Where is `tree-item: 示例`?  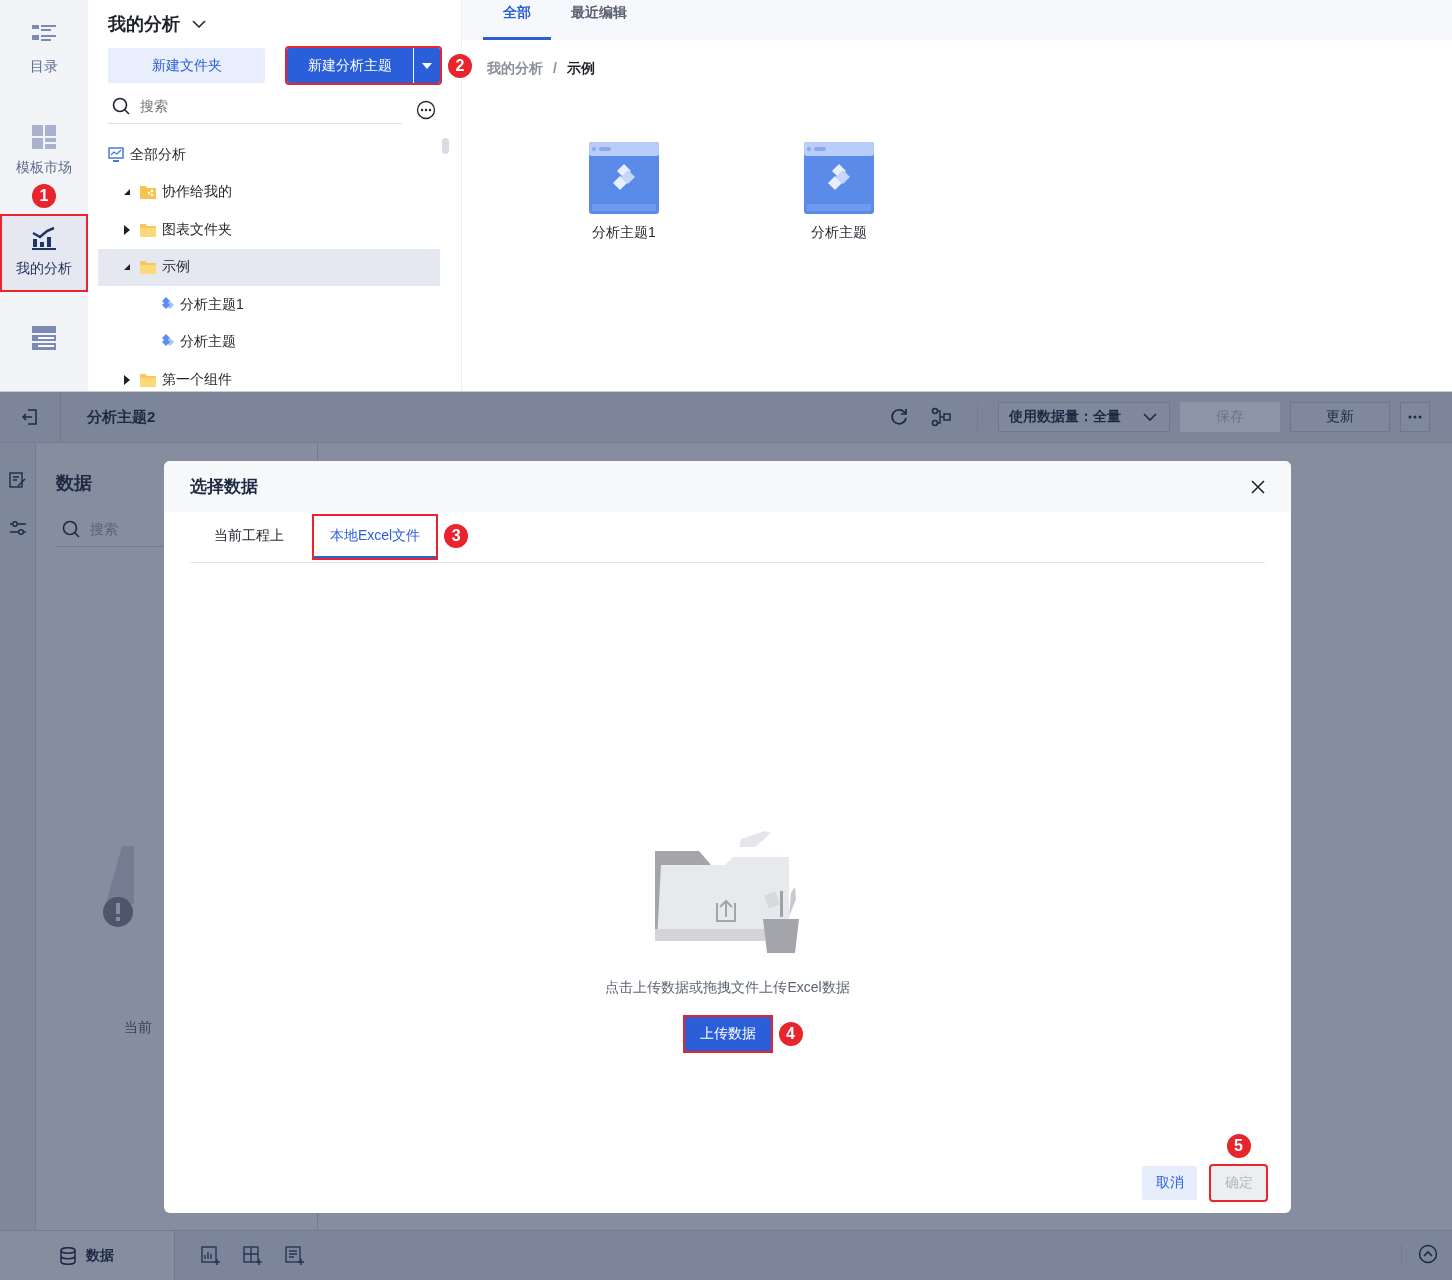
tree-item: 示例 is located at coordinates (269, 267).